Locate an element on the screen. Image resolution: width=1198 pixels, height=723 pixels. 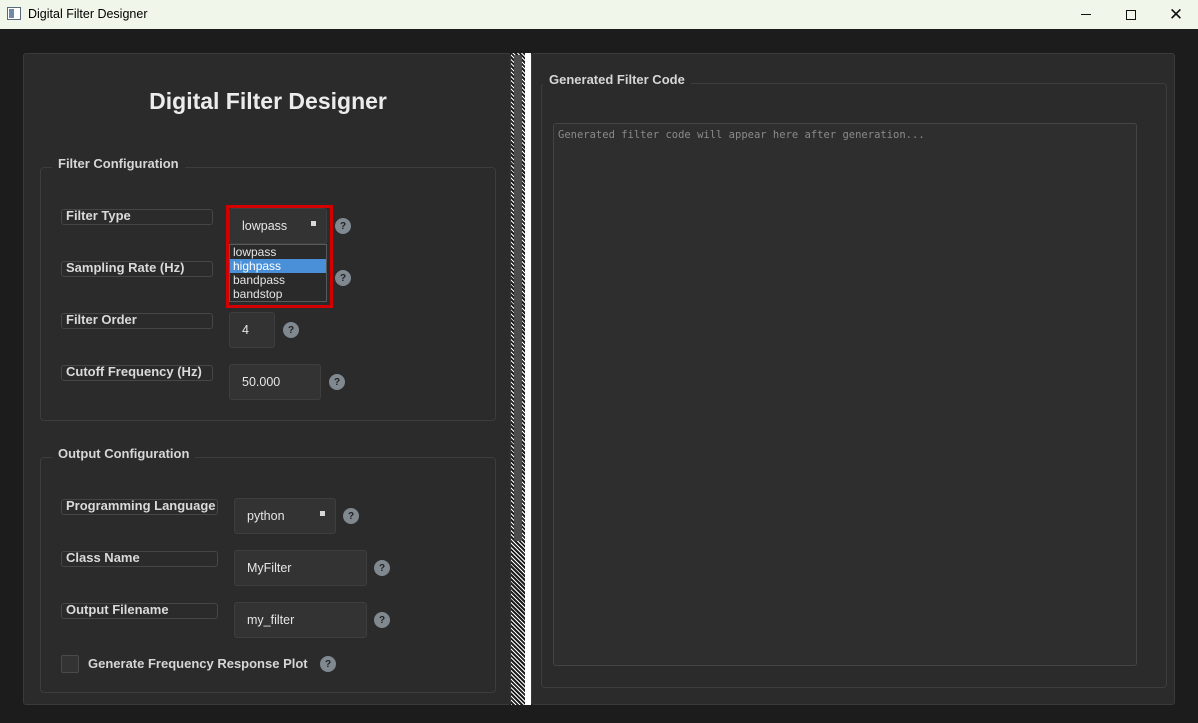
filter-order-help-icon: ? is located at coordinates (291, 330).